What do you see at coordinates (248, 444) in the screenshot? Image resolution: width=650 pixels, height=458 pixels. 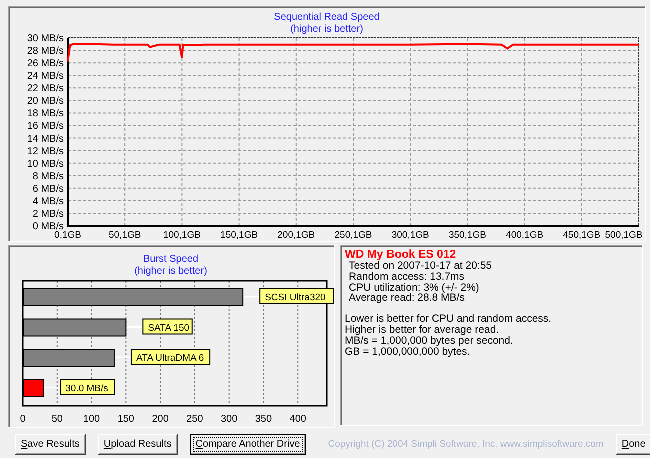 I see `action-button: Compare Another Drive` at bounding box center [248, 444].